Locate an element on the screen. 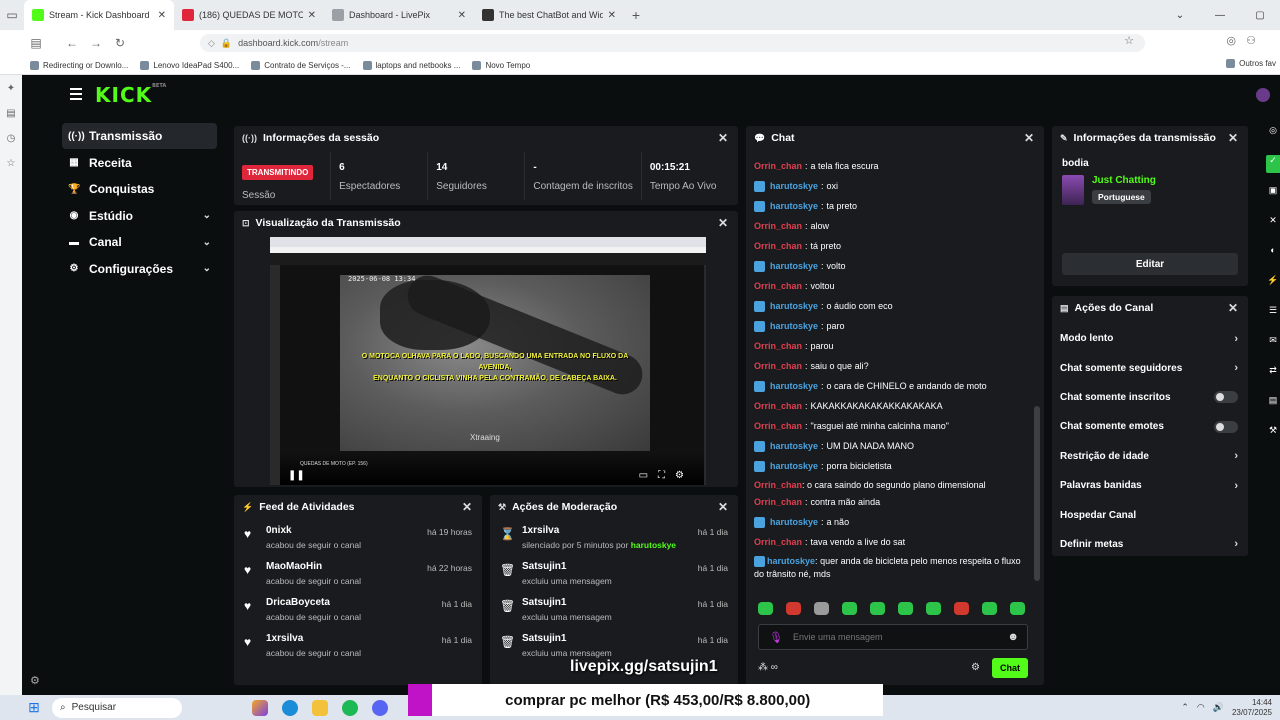  account-icon: ◎ is located at coordinates (1231, 40).